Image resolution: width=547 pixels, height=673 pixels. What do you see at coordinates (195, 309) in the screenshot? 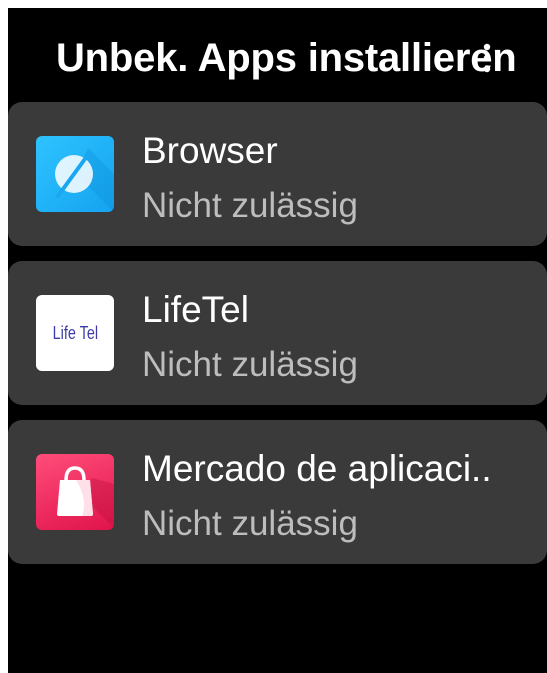
I see `app-name: LifeTel` at bounding box center [195, 309].